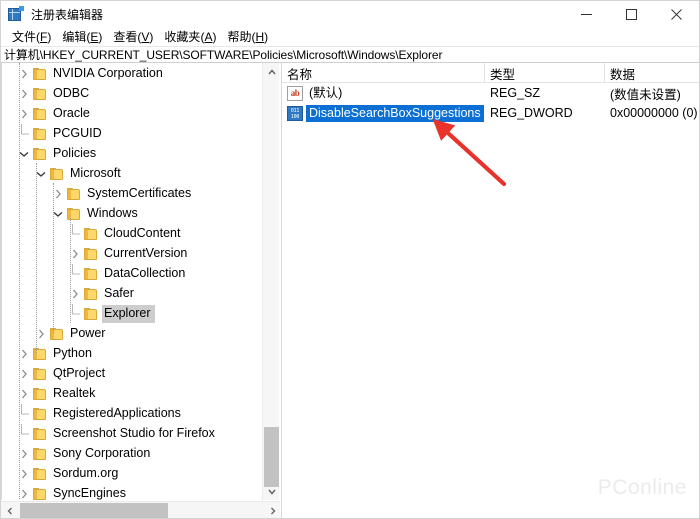 The image size is (700, 519). I want to click on tree-node: Windows, so click(132, 214).